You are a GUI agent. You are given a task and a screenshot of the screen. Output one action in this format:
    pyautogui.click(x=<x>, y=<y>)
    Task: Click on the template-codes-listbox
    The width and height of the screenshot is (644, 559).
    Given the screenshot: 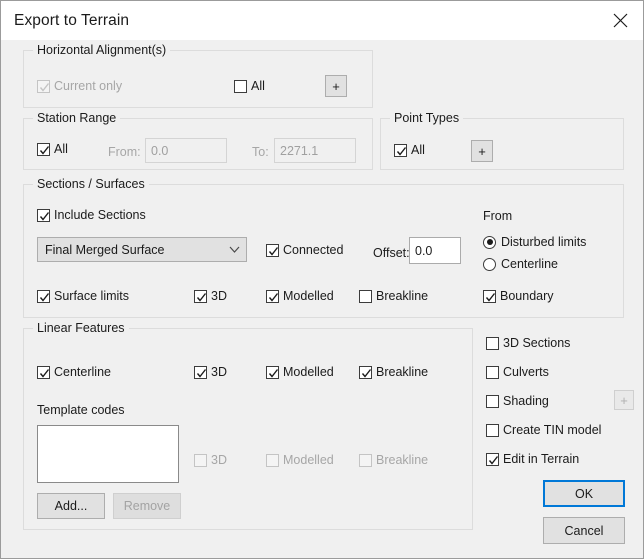 What is the action you would take?
    pyautogui.click(x=108, y=454)
    